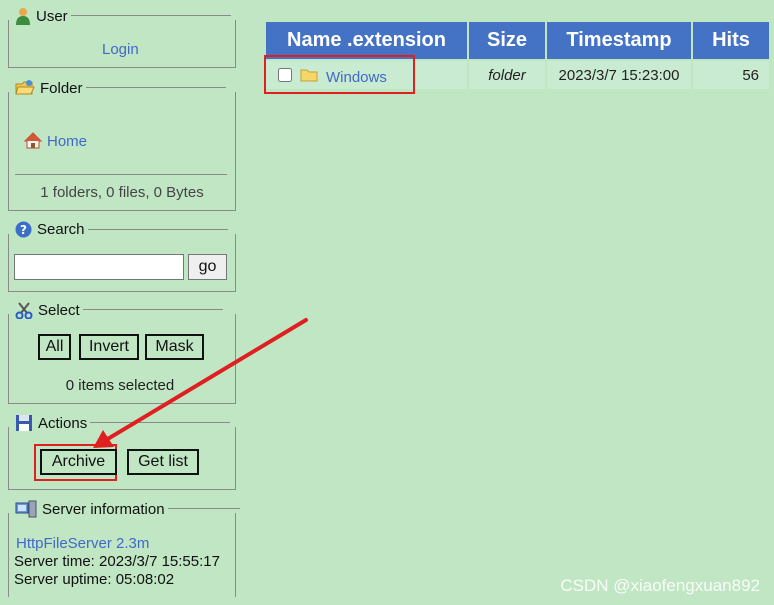 This screenshot has height=605, width=774. Describe the element at coordinates (67, 141) in the screenshot. I see `home-link-label: Home` at that location.